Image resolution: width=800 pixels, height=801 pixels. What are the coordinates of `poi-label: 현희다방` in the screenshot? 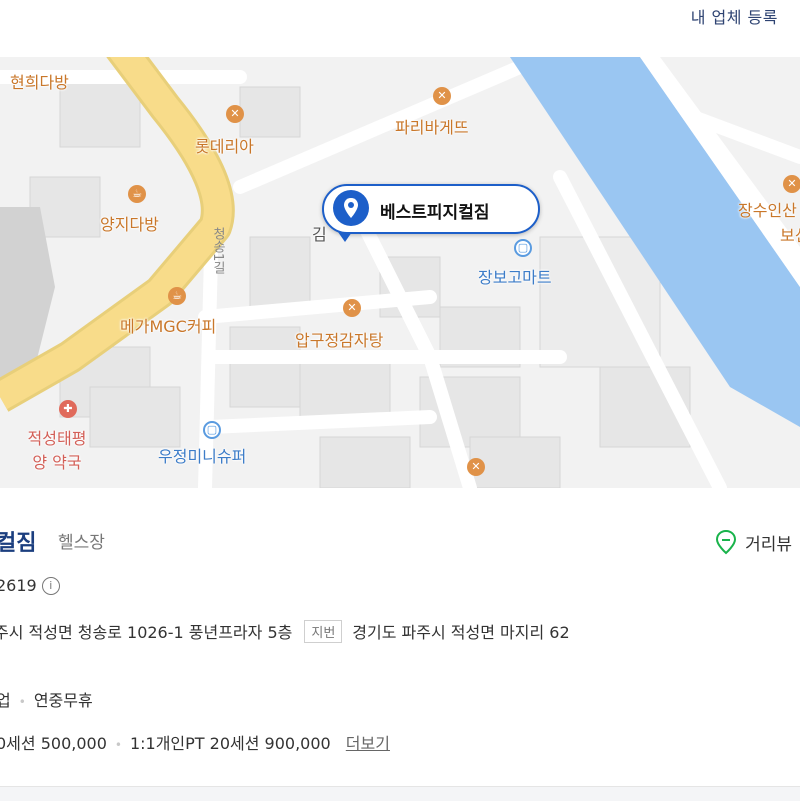 It's located at (39, 81).